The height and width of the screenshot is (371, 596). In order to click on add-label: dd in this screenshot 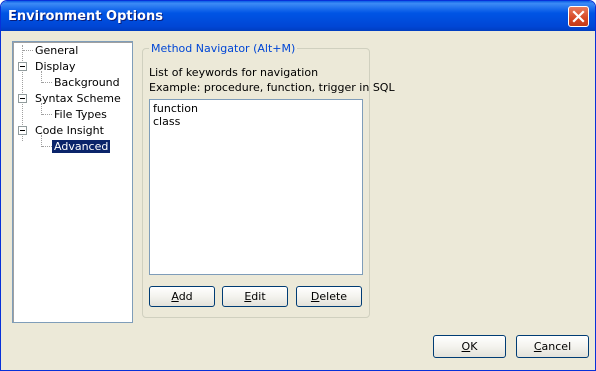, I will do `click(185, 296)`.